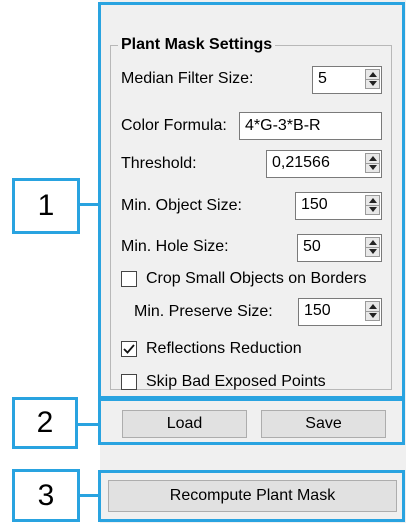  What do you see at coordinates (45, 423) in the screenshot?
I see `annotation-label-2: 2` at bounding box center [45, 423].